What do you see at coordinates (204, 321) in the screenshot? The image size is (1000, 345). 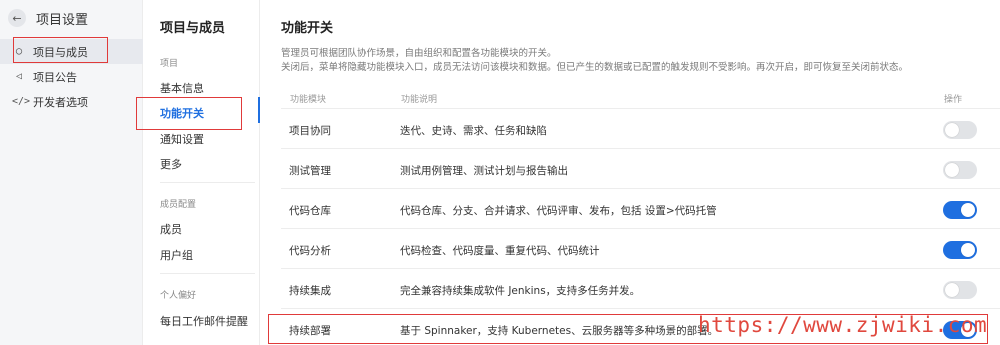 I see `subnav-item-daily-email: 每日工作邮件提醒` at bounding box center [204, 321].